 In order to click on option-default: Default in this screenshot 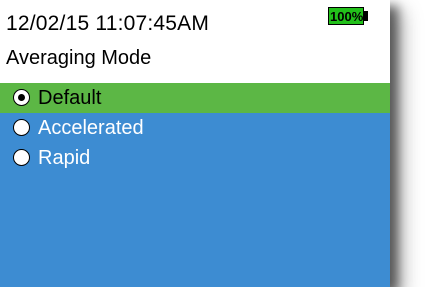, I will do `click(195, 98)`.